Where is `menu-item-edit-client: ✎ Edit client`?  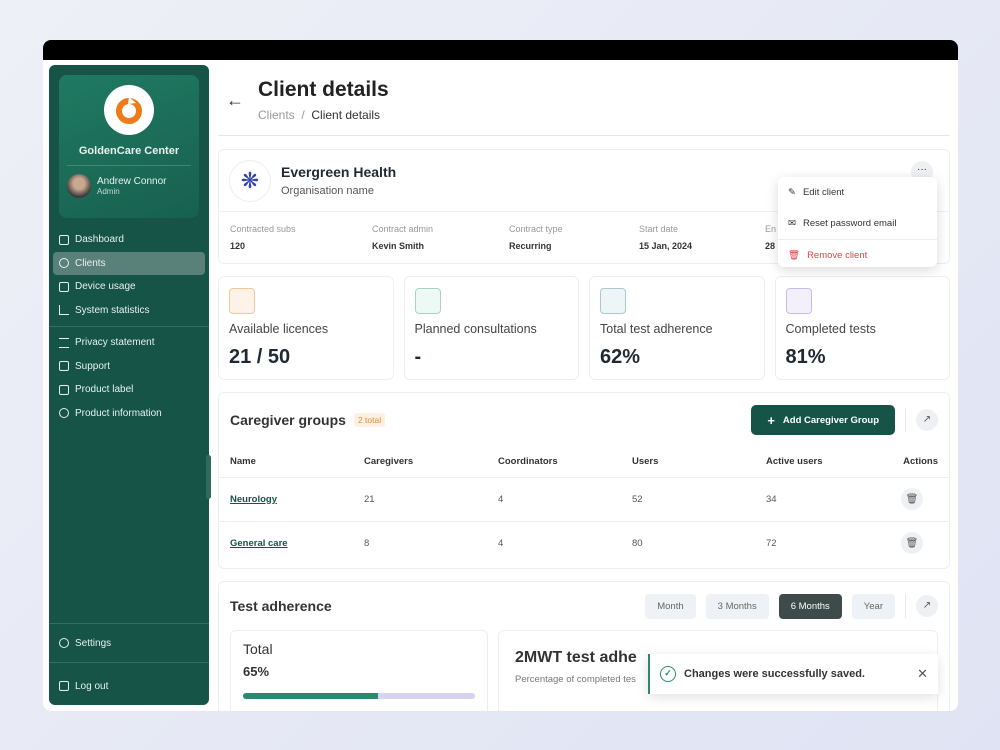 menu-item-edit-client: ✎ Edit client is located at coordinates (857, 192).